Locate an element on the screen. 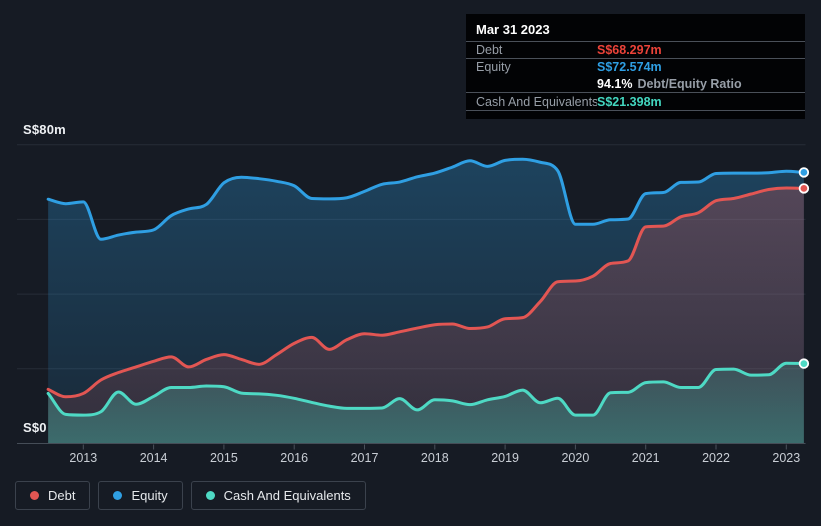 This screenshot has width=821, height=526. tooltip-cash-row: Cash And Equivalents S$21.398m is located at coordinates (635, 101).